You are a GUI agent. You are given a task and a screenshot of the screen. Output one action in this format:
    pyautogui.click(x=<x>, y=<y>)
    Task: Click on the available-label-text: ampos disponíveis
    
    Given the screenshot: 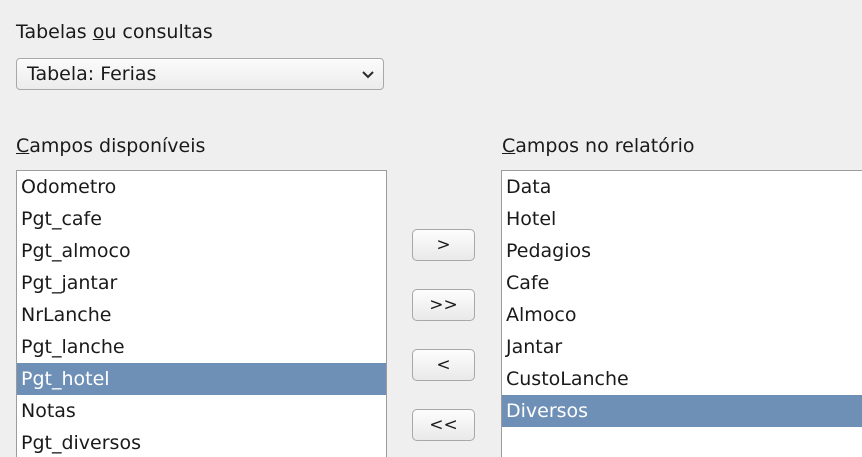 What is the action you would take?
    pyautogui.click(x=117, y=146)
    